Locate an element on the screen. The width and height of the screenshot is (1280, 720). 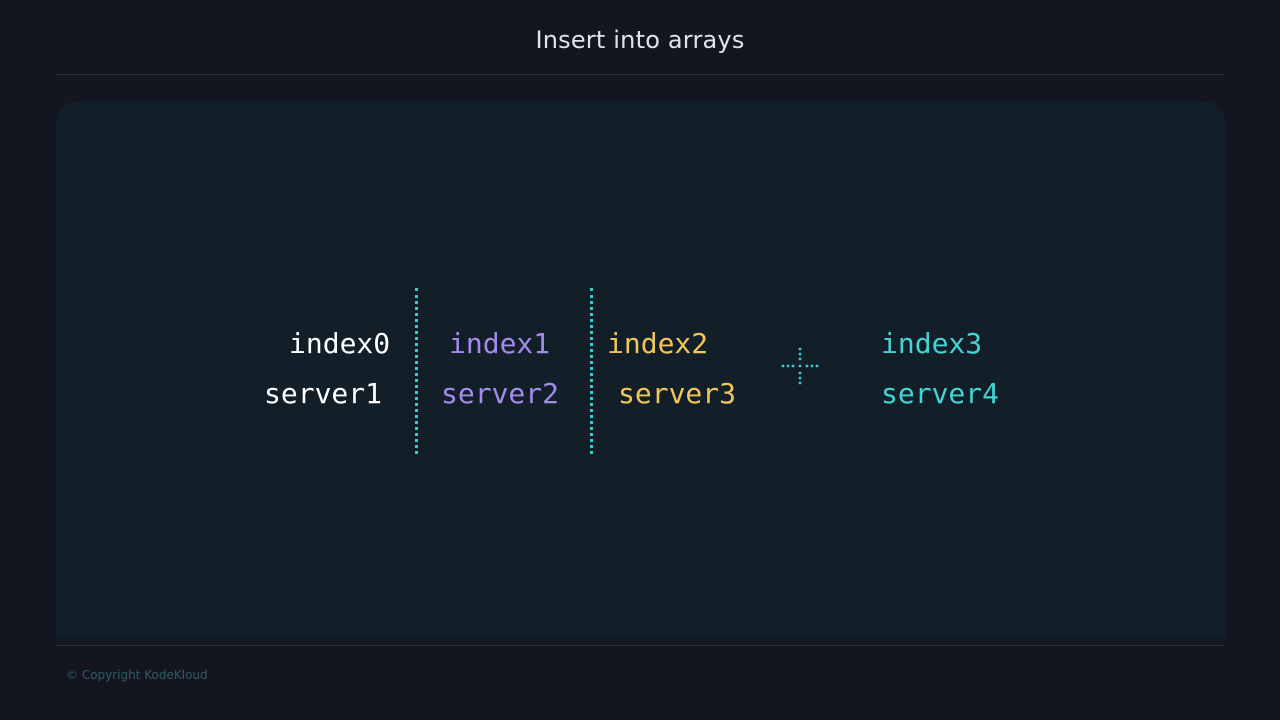
title-divider is located at coordinates (640, 74).